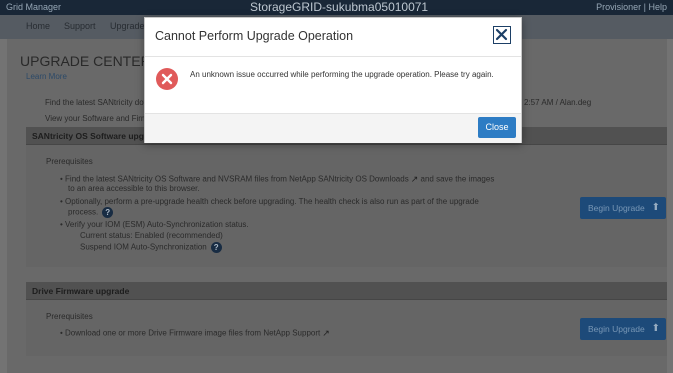  Describe the element at coordinates (167, 79) in the screenshot. I see `error-icon` at that location.